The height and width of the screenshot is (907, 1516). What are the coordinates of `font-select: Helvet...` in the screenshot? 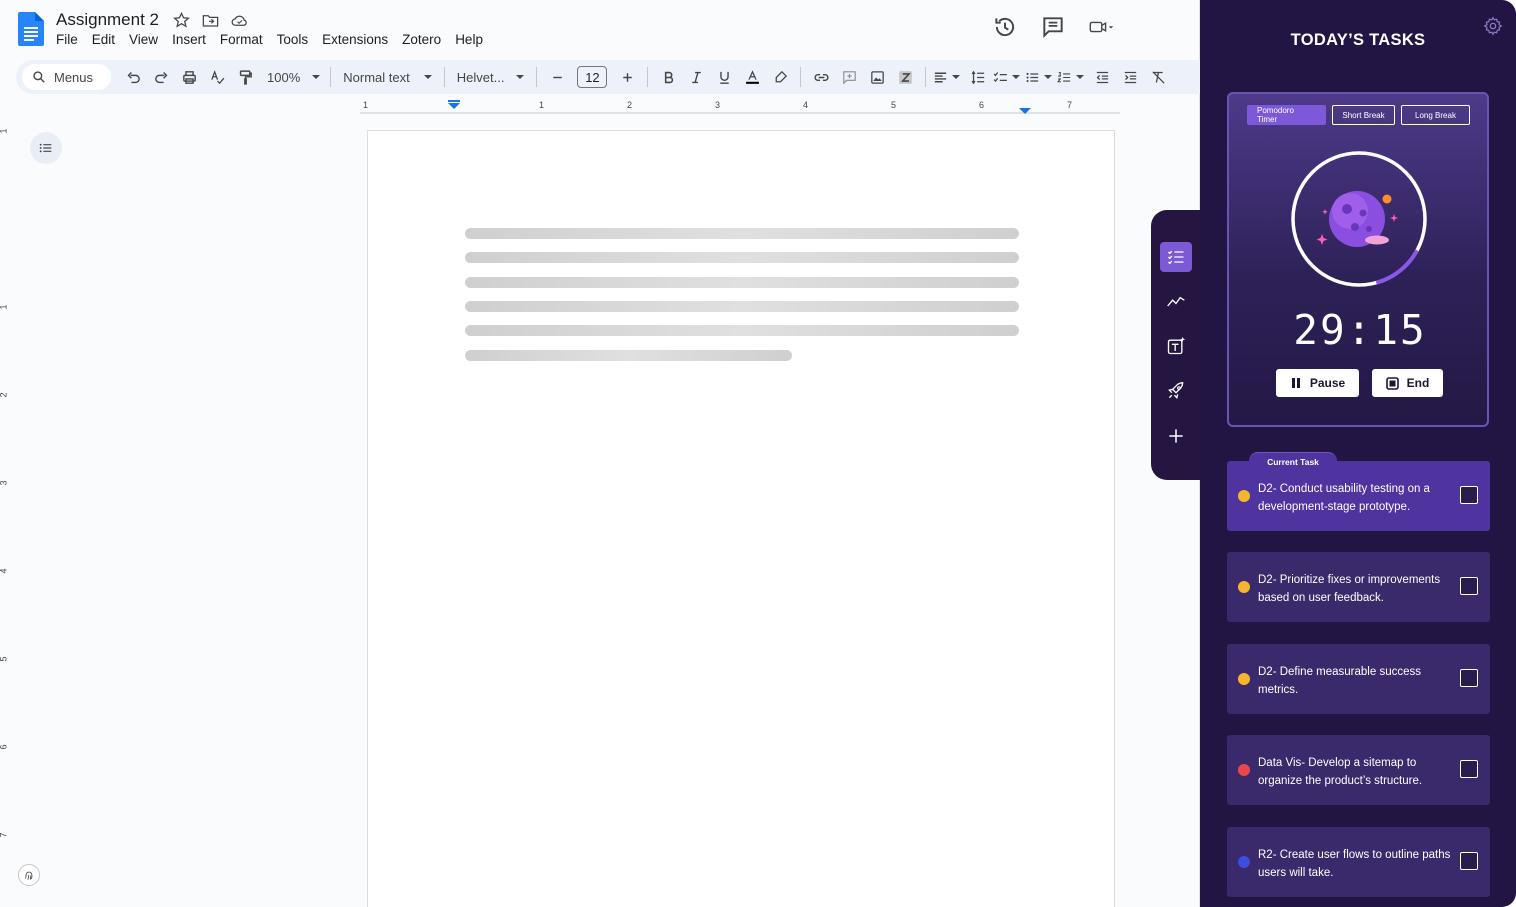 It's located at (491, 77).